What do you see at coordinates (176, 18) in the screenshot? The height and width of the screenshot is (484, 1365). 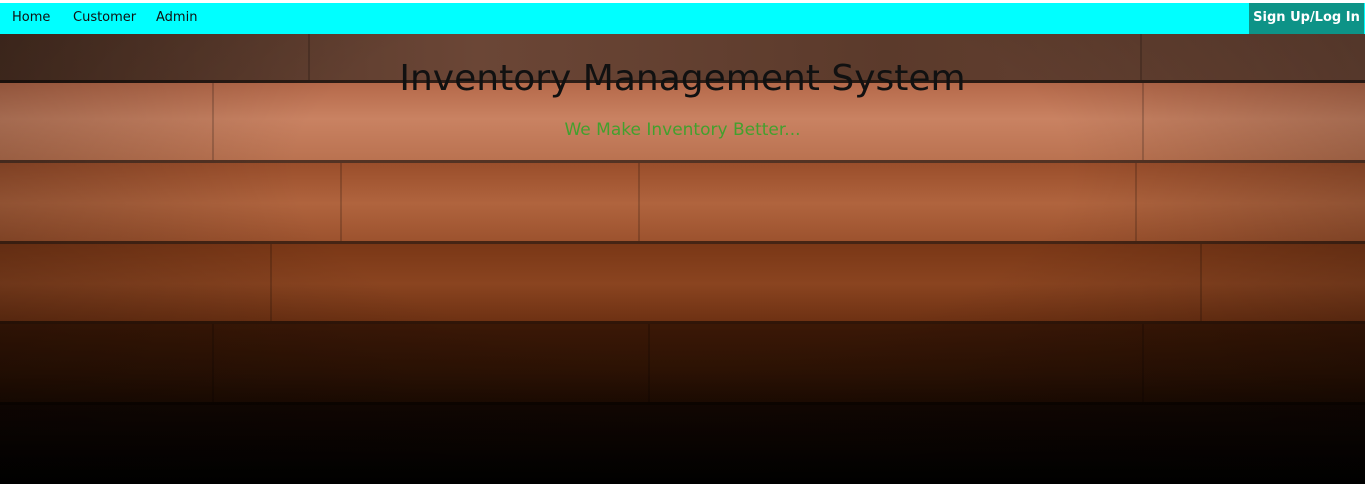 I see `nav-admin-link: Admin` at bounding box center [176, 18].